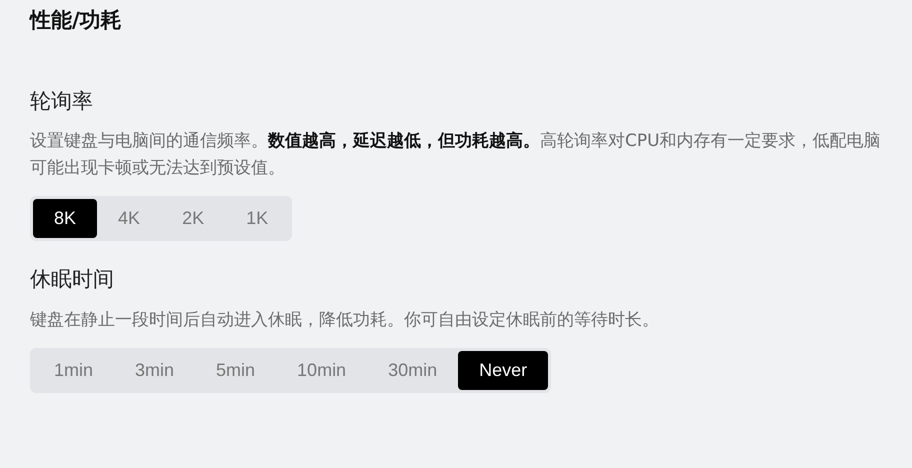 The height and width of the screenshot is (468, 912). What do you see at coordinates (155, 370) in the screenshot?
I see `segment-option: 3min` at bounding box center [155, 370].